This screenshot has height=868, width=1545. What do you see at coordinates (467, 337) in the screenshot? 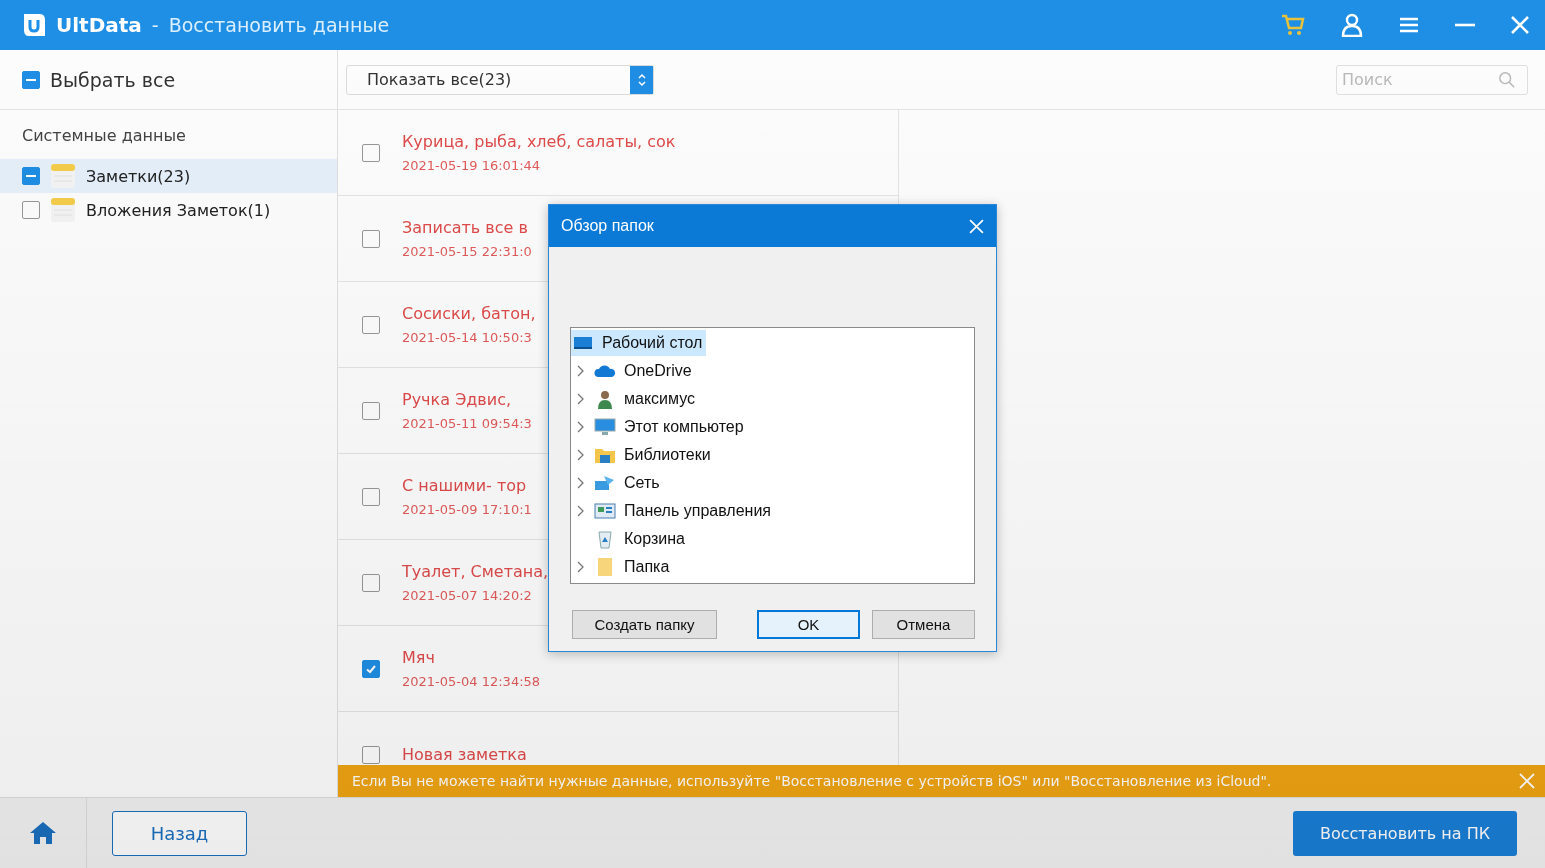
I see `note-date: 2021-05-14 10:50:3` at bounding box center [467, 337].